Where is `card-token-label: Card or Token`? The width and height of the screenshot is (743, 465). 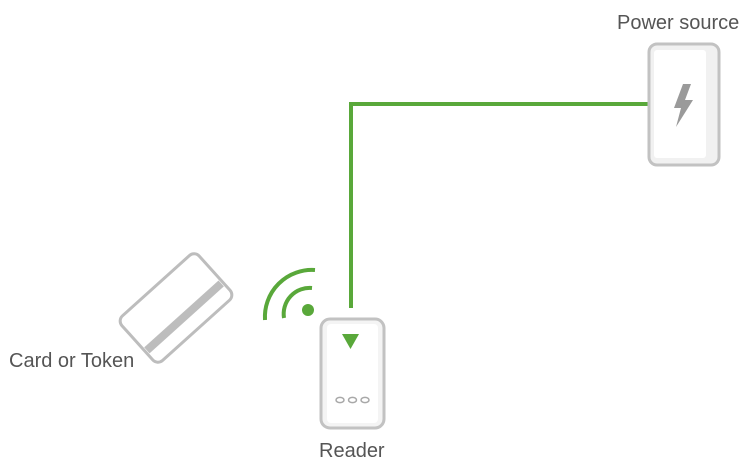
card-token-label: Card or Token is located at coordinates (72, 361).